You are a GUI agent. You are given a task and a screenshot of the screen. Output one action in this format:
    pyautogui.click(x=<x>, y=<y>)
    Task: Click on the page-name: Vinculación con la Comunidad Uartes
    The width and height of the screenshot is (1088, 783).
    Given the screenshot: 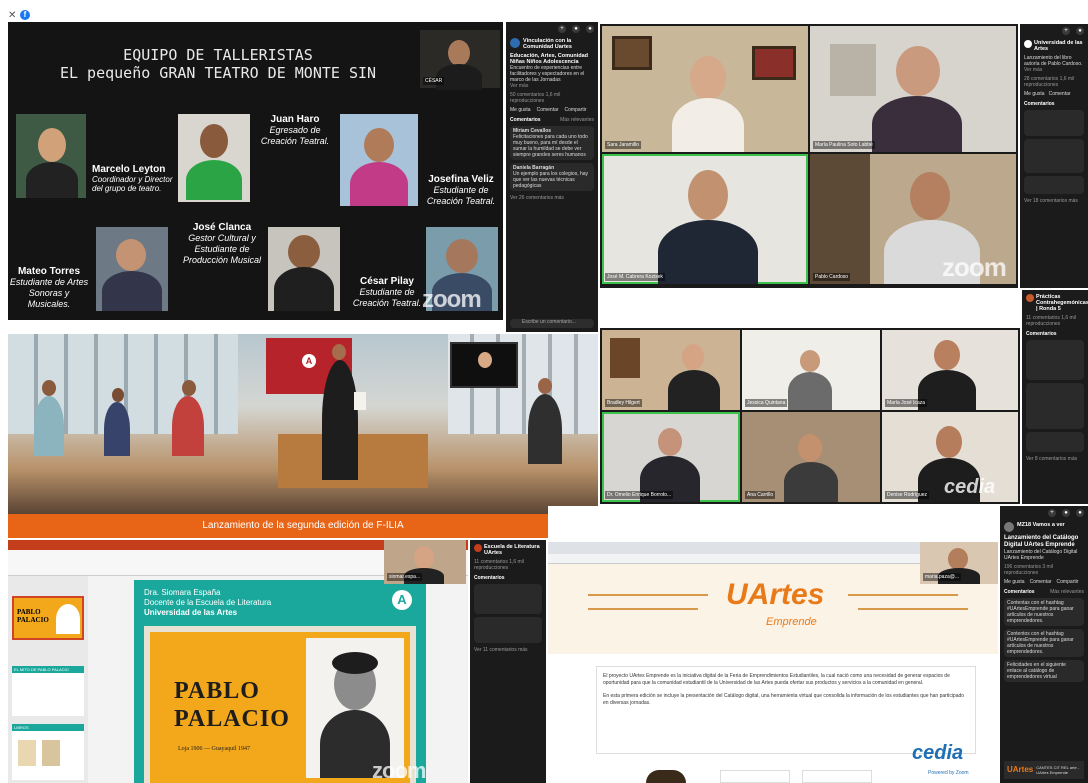 What is the action you would take?
    pyautogui.click(x=558, y=44)
    